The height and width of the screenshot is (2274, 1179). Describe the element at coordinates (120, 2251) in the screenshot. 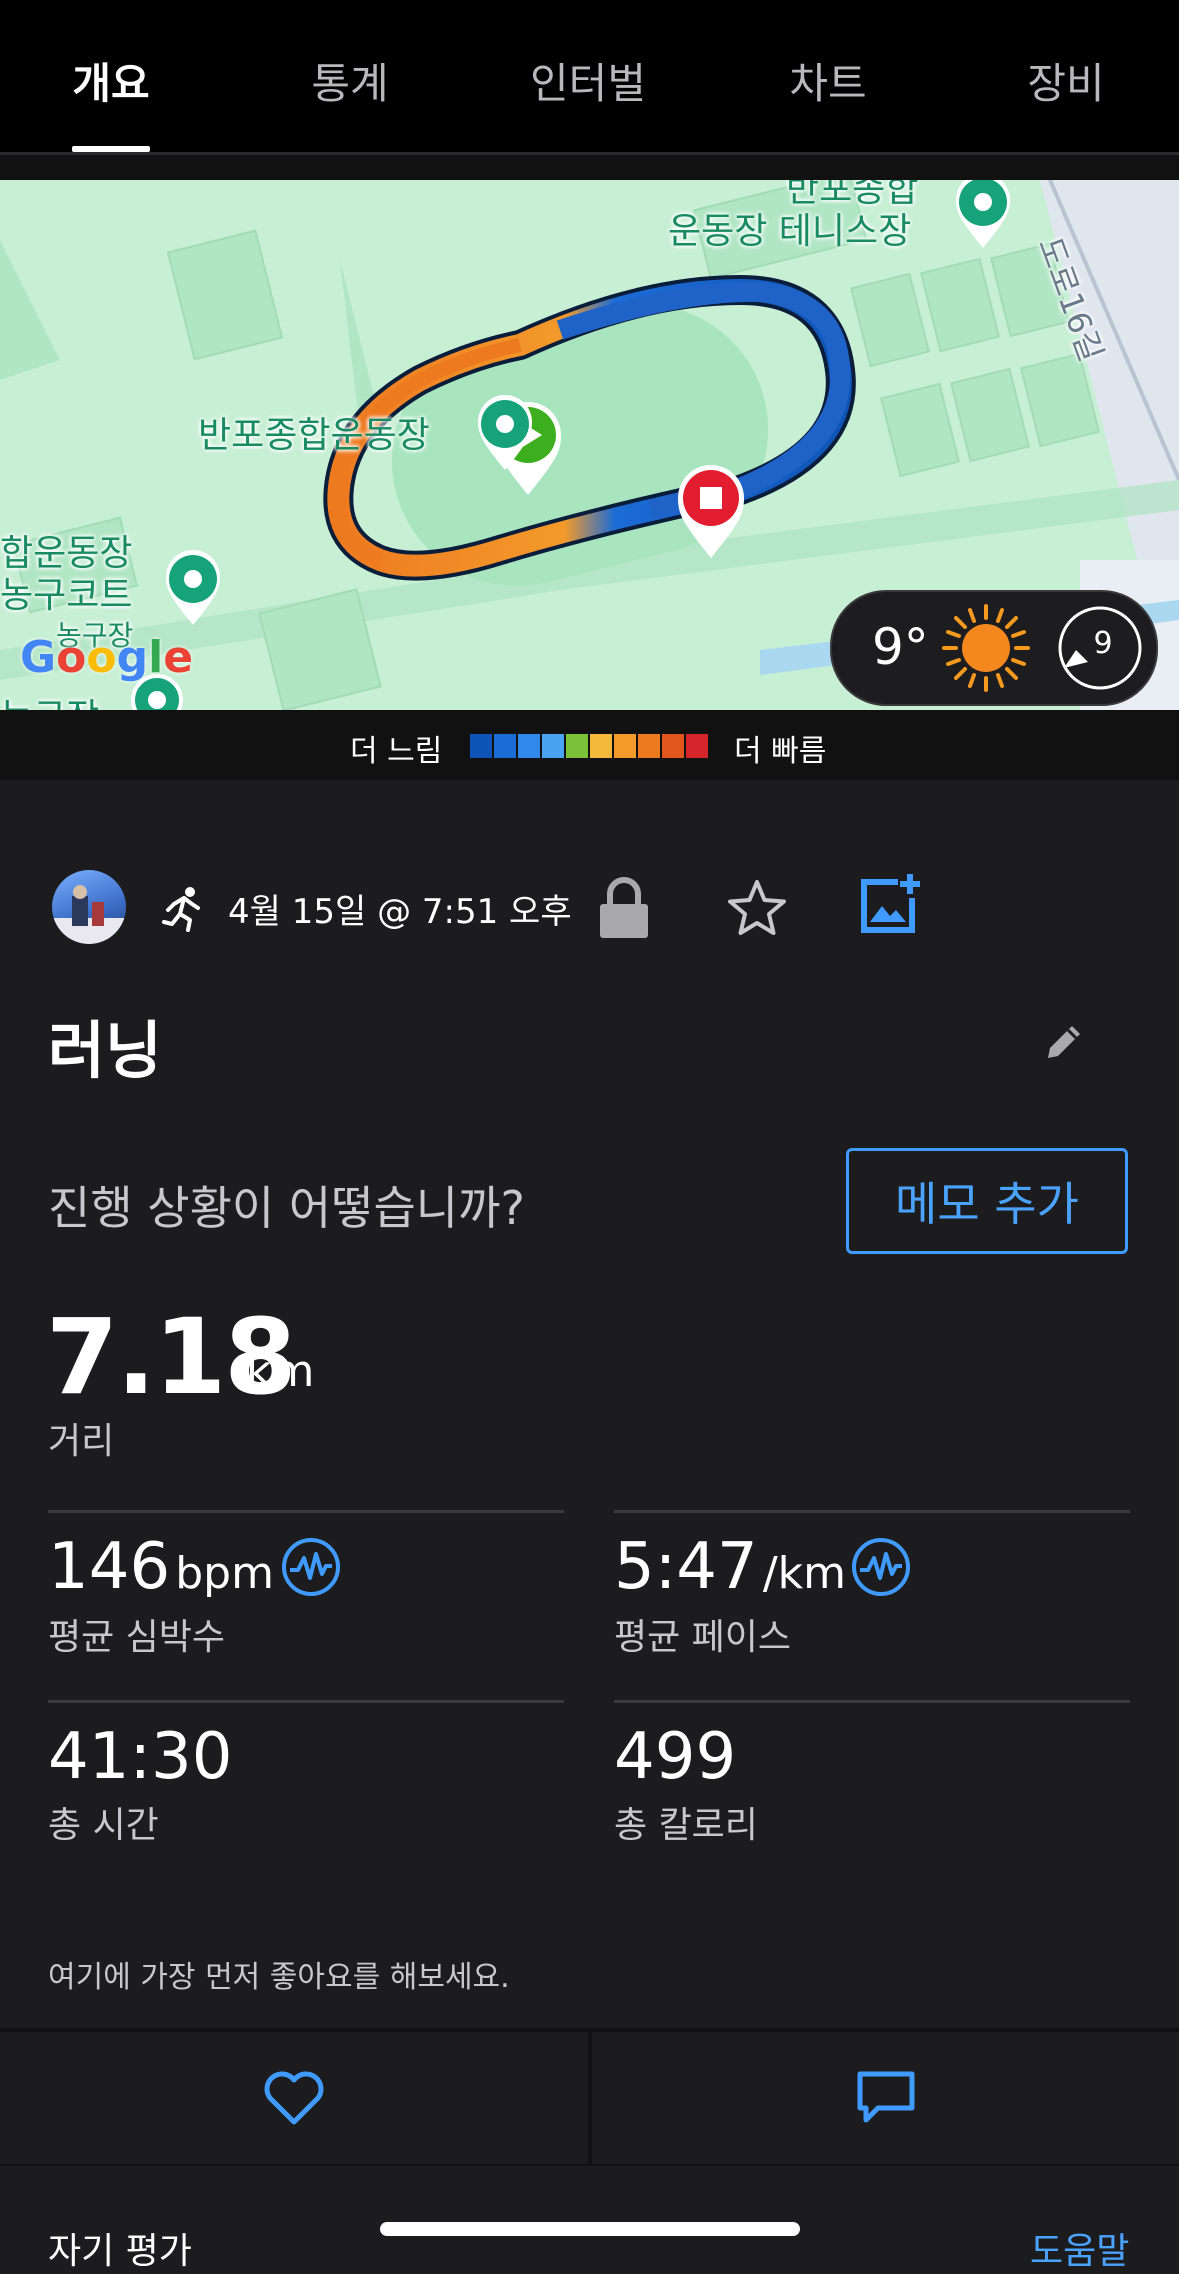

I see `self-evaluation-label: 자기 평가` at that location.